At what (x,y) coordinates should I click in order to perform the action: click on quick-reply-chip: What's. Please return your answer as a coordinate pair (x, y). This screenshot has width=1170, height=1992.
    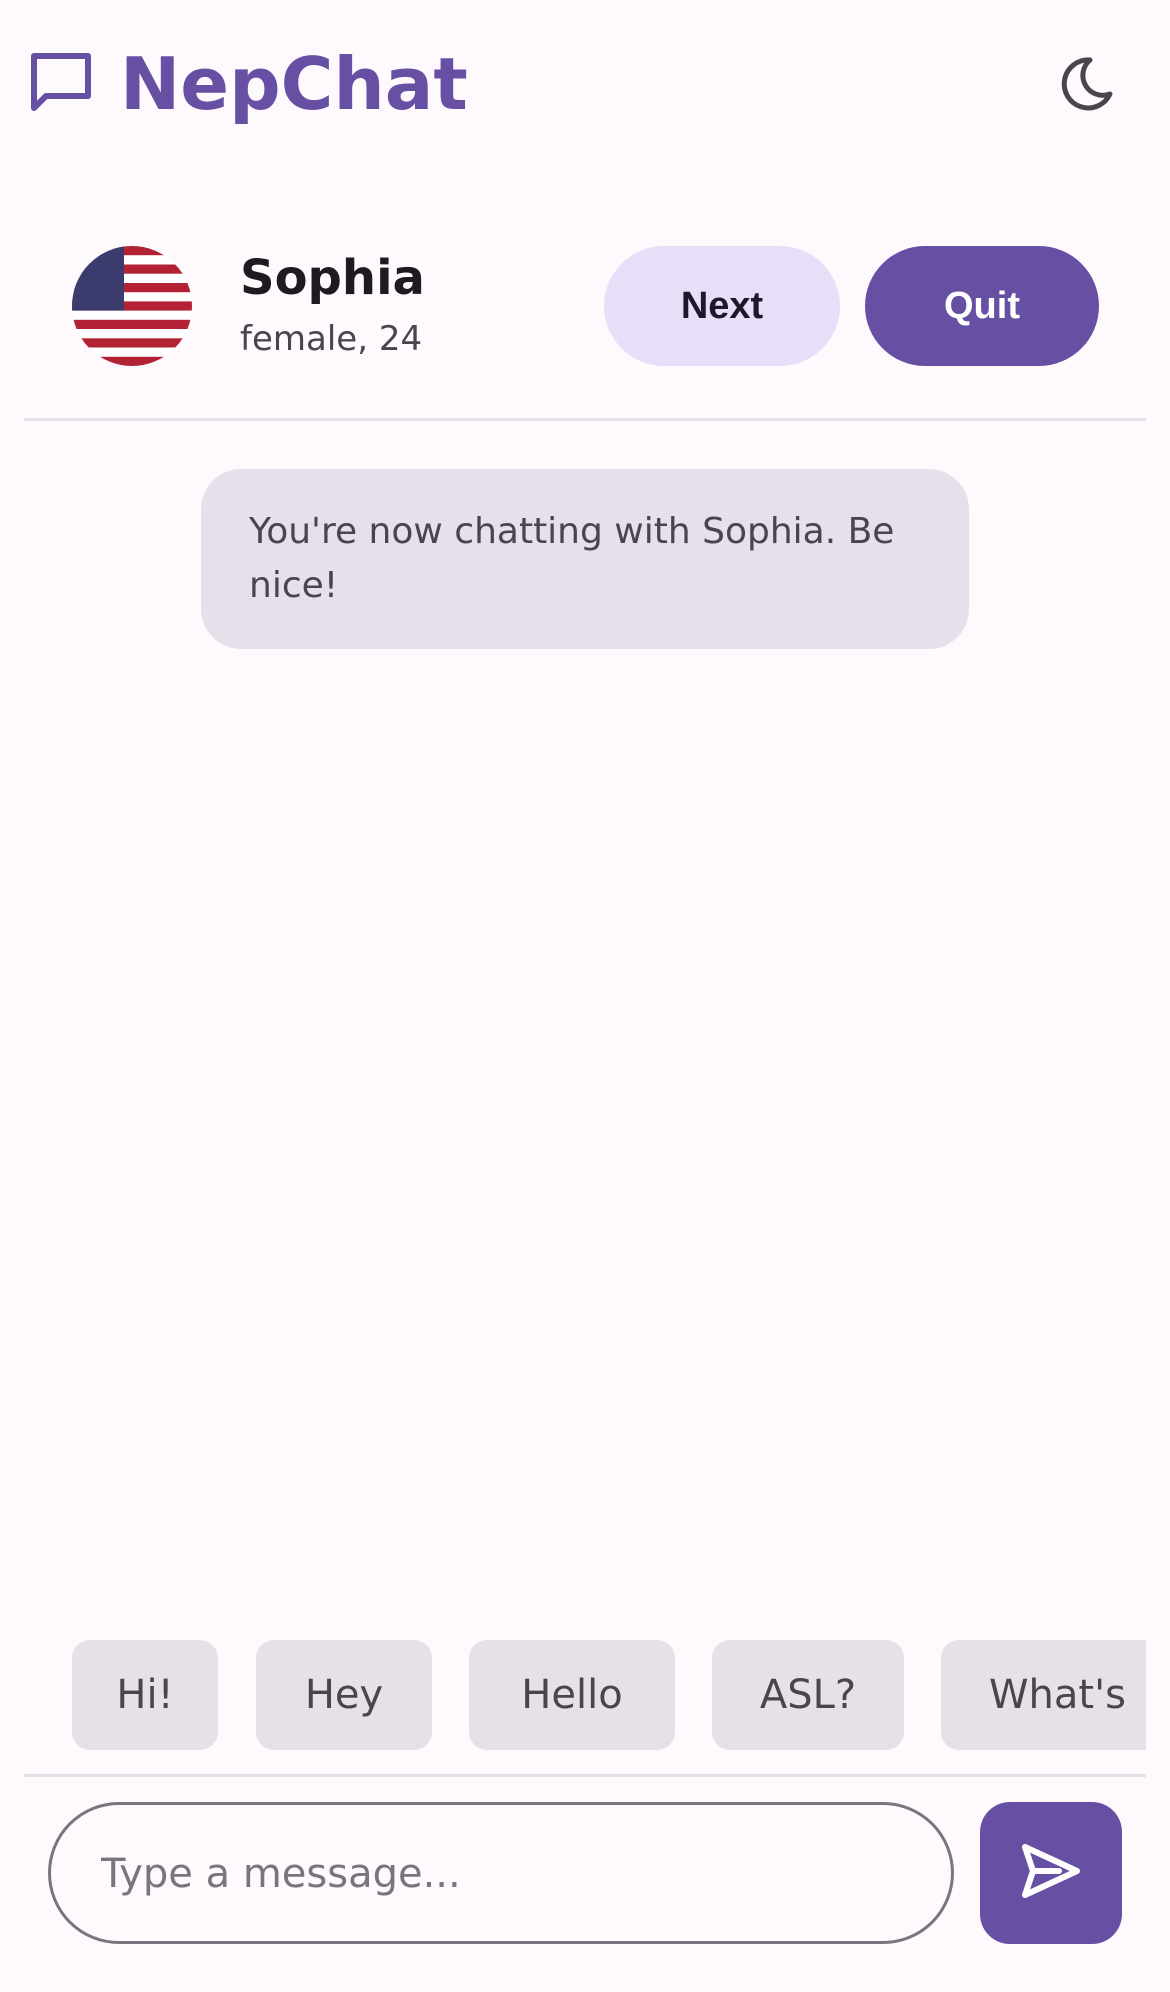
    Looking at the image, I should click on (1043, 1695).